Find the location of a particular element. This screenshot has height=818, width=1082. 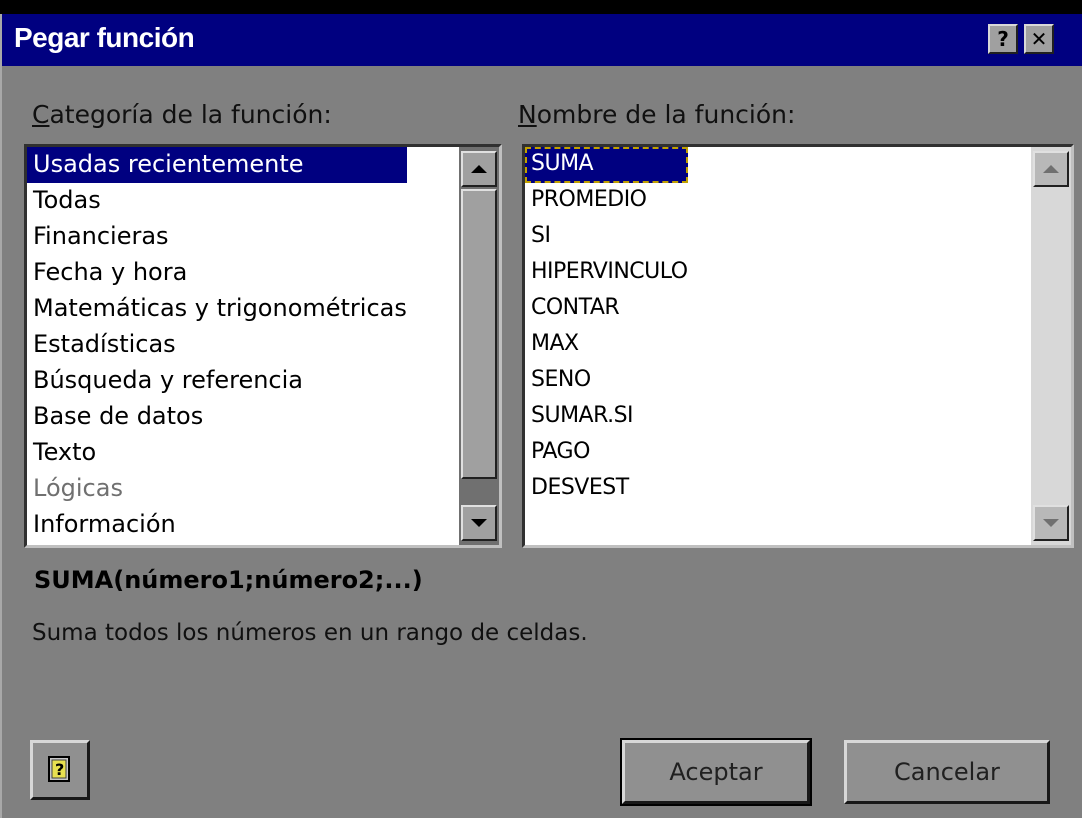

help-button: ? is located at coordinates (60, 770).